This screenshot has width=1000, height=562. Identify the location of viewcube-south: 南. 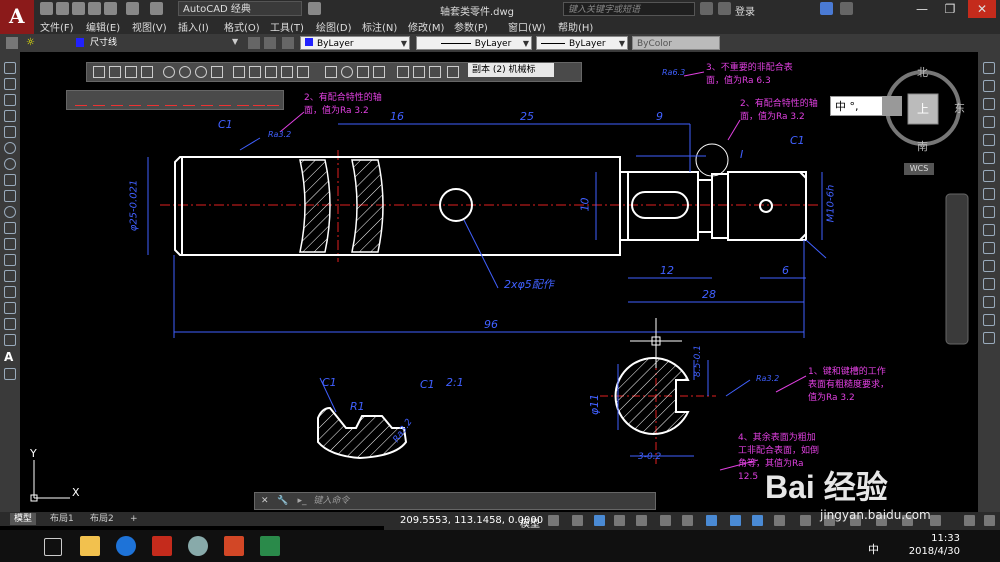
(922, 146).